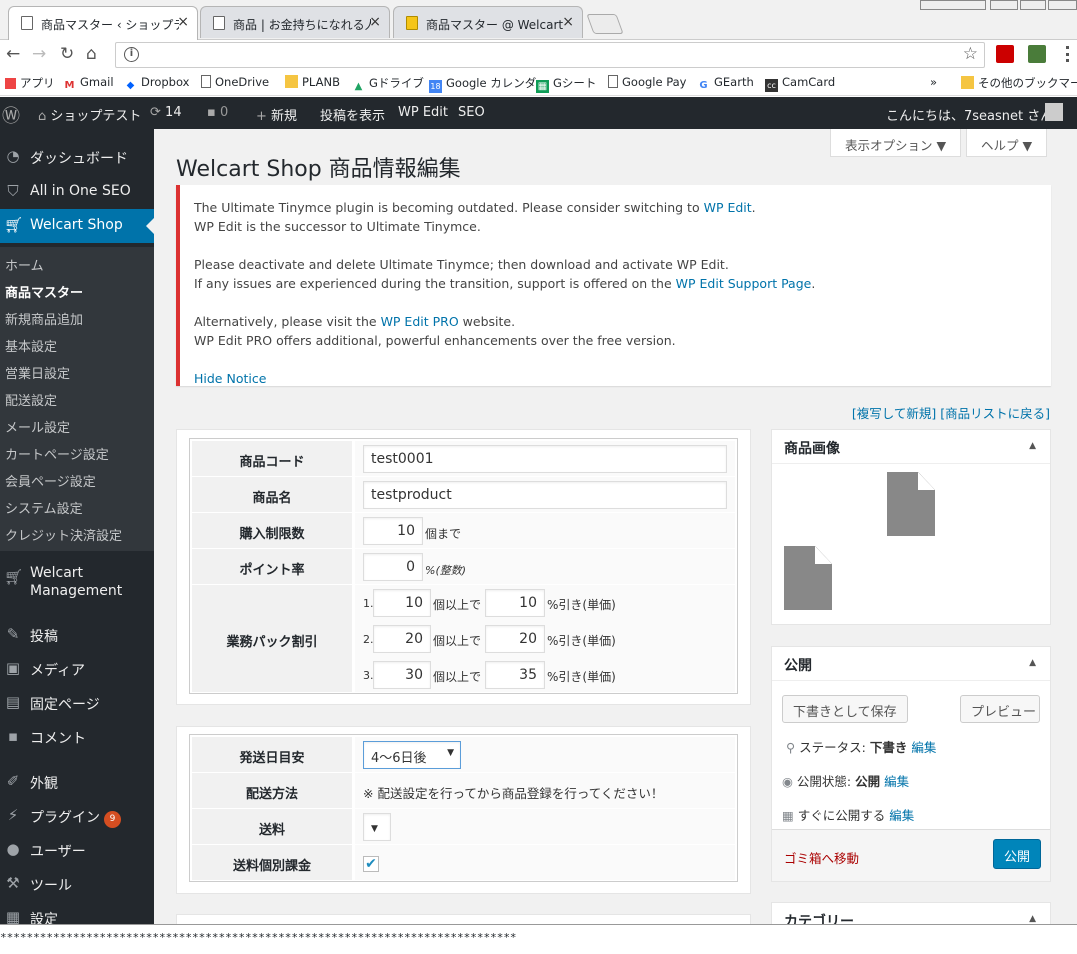 This screenshot has height=954, width=1077. What do you see at coordinates (31, 345) in the screenshot?
I see `submenu-basic: 基本設定` at bounding box center [31, 345].